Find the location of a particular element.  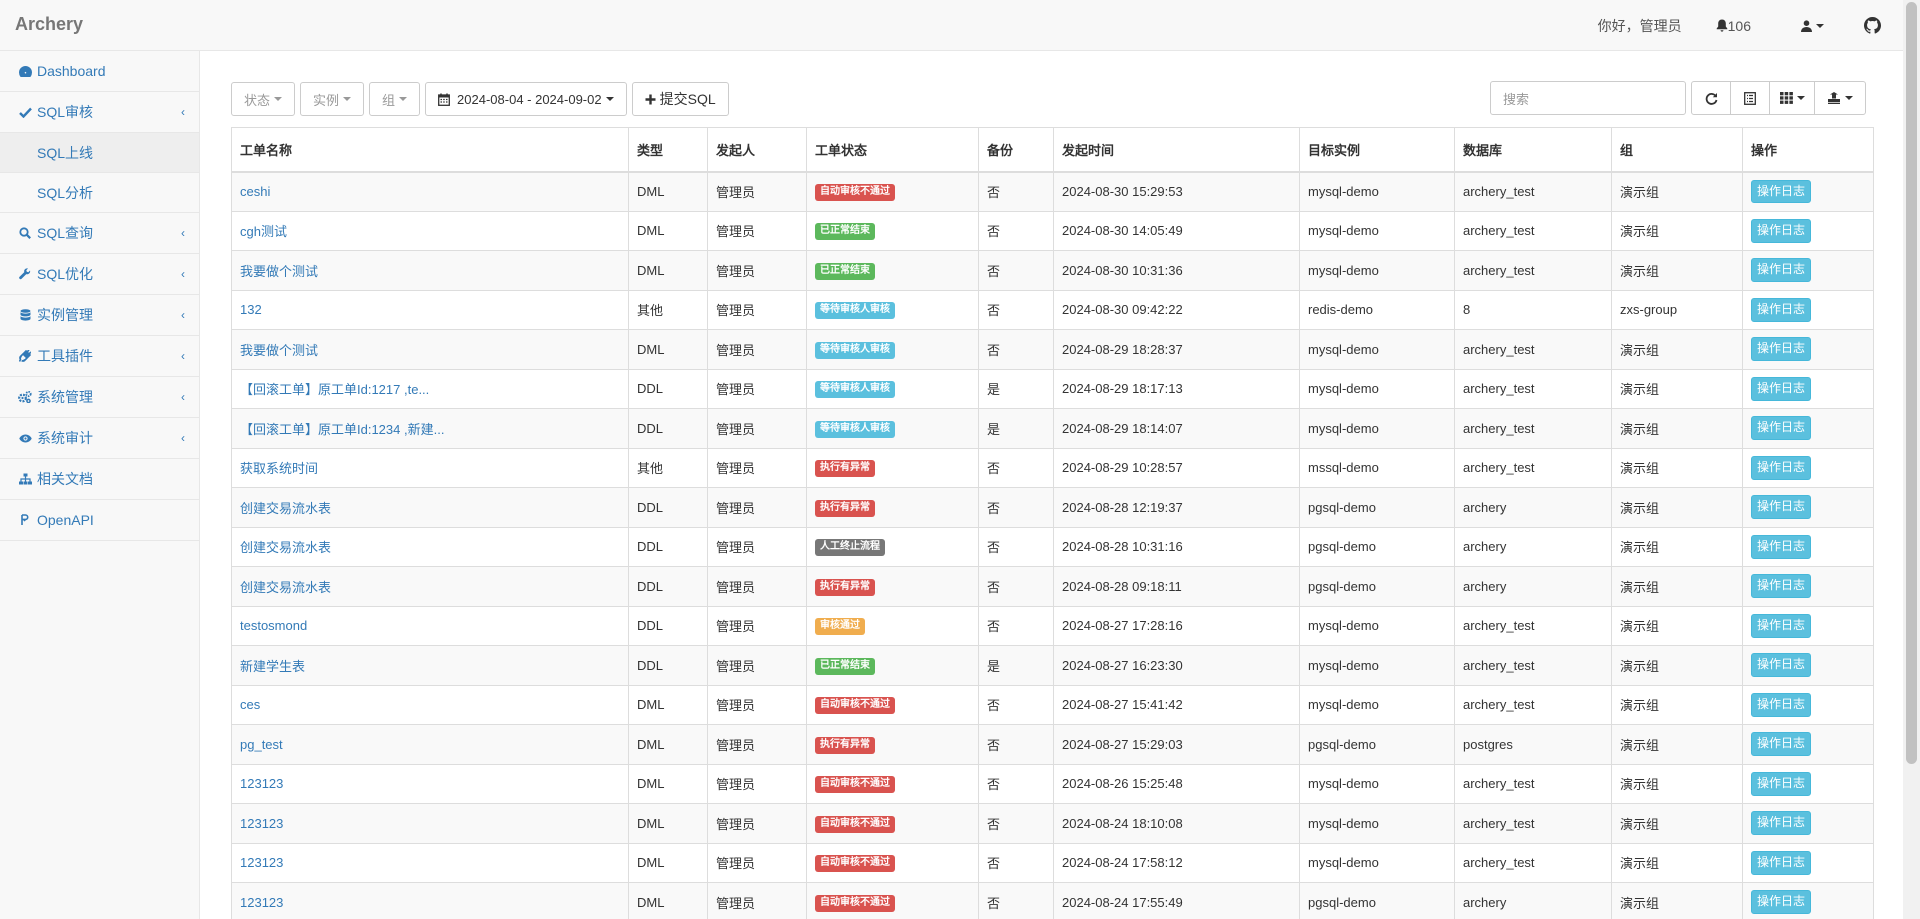

sidebar-item-system-audit: 系统审计 ‹ is located at coordinates (99, 438).